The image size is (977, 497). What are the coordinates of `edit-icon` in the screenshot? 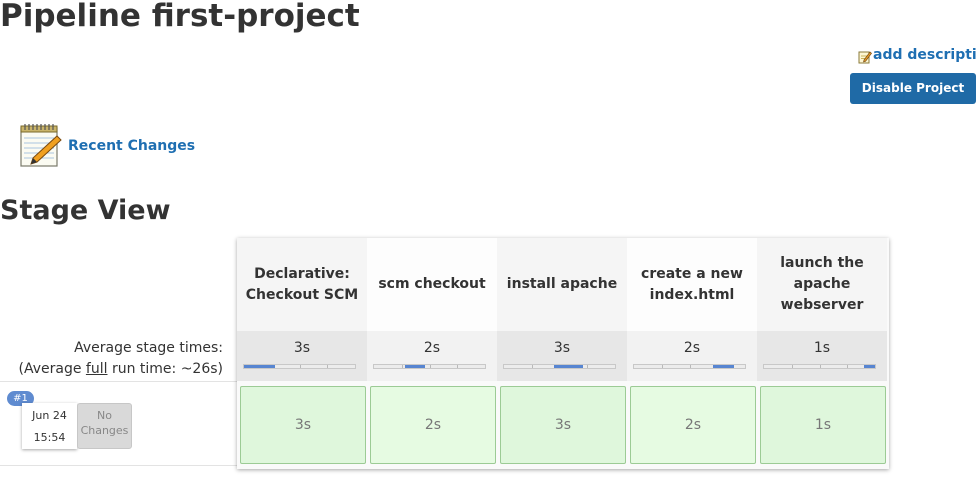 It's located at (865, 57).